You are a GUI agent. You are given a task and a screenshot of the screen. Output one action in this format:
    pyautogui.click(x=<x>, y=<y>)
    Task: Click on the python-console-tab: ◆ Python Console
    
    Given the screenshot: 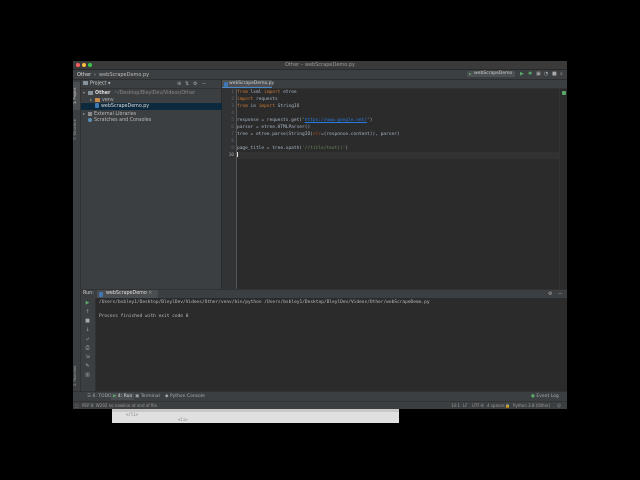 What is the action you would take?
    pyautogui.click(x=185, y=396)
    